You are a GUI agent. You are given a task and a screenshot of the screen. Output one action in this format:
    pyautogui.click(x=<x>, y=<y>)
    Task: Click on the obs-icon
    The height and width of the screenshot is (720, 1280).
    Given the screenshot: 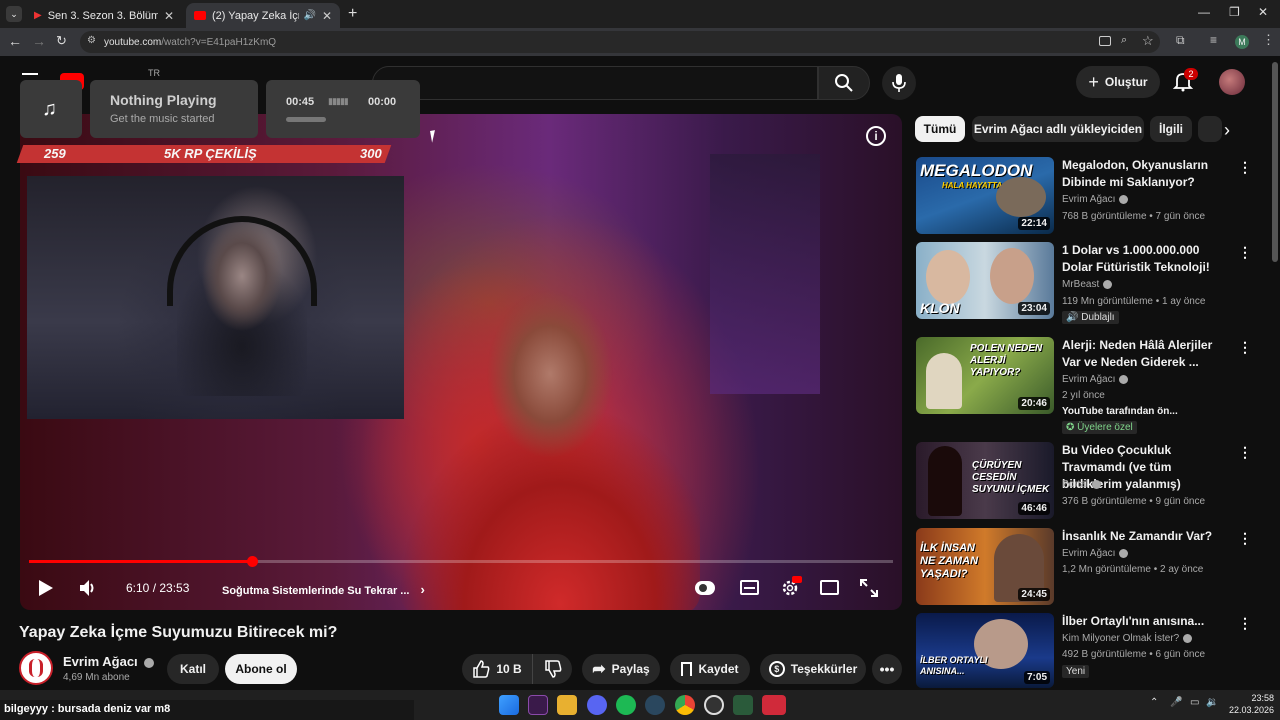 What is the action you would take?
    pyautogui.click(x=714, y=705)
    